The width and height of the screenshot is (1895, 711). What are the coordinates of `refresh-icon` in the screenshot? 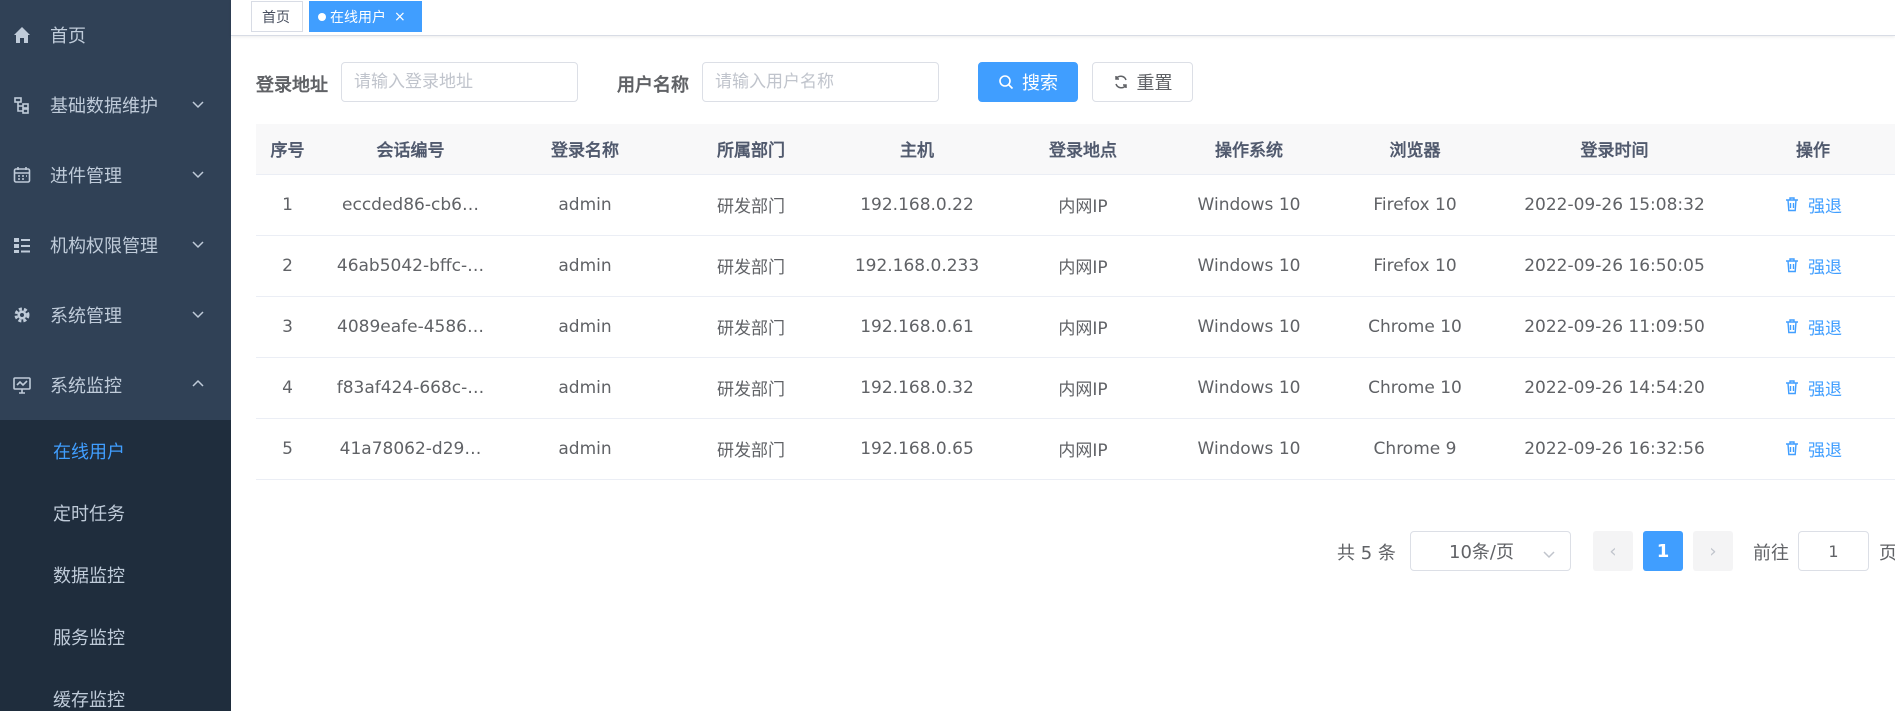 It's located at (1121, 82).